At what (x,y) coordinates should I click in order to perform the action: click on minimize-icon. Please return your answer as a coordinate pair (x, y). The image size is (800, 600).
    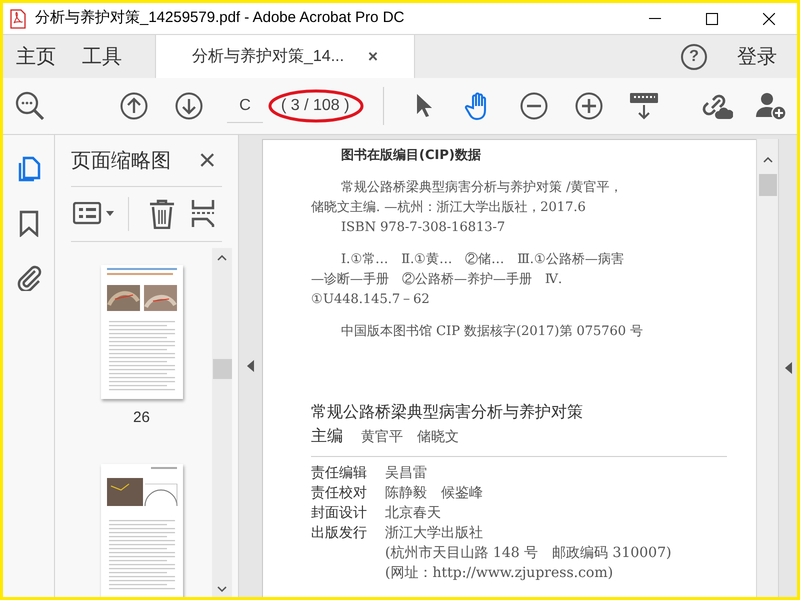
    Looking at the image, I should click on (654, 19).